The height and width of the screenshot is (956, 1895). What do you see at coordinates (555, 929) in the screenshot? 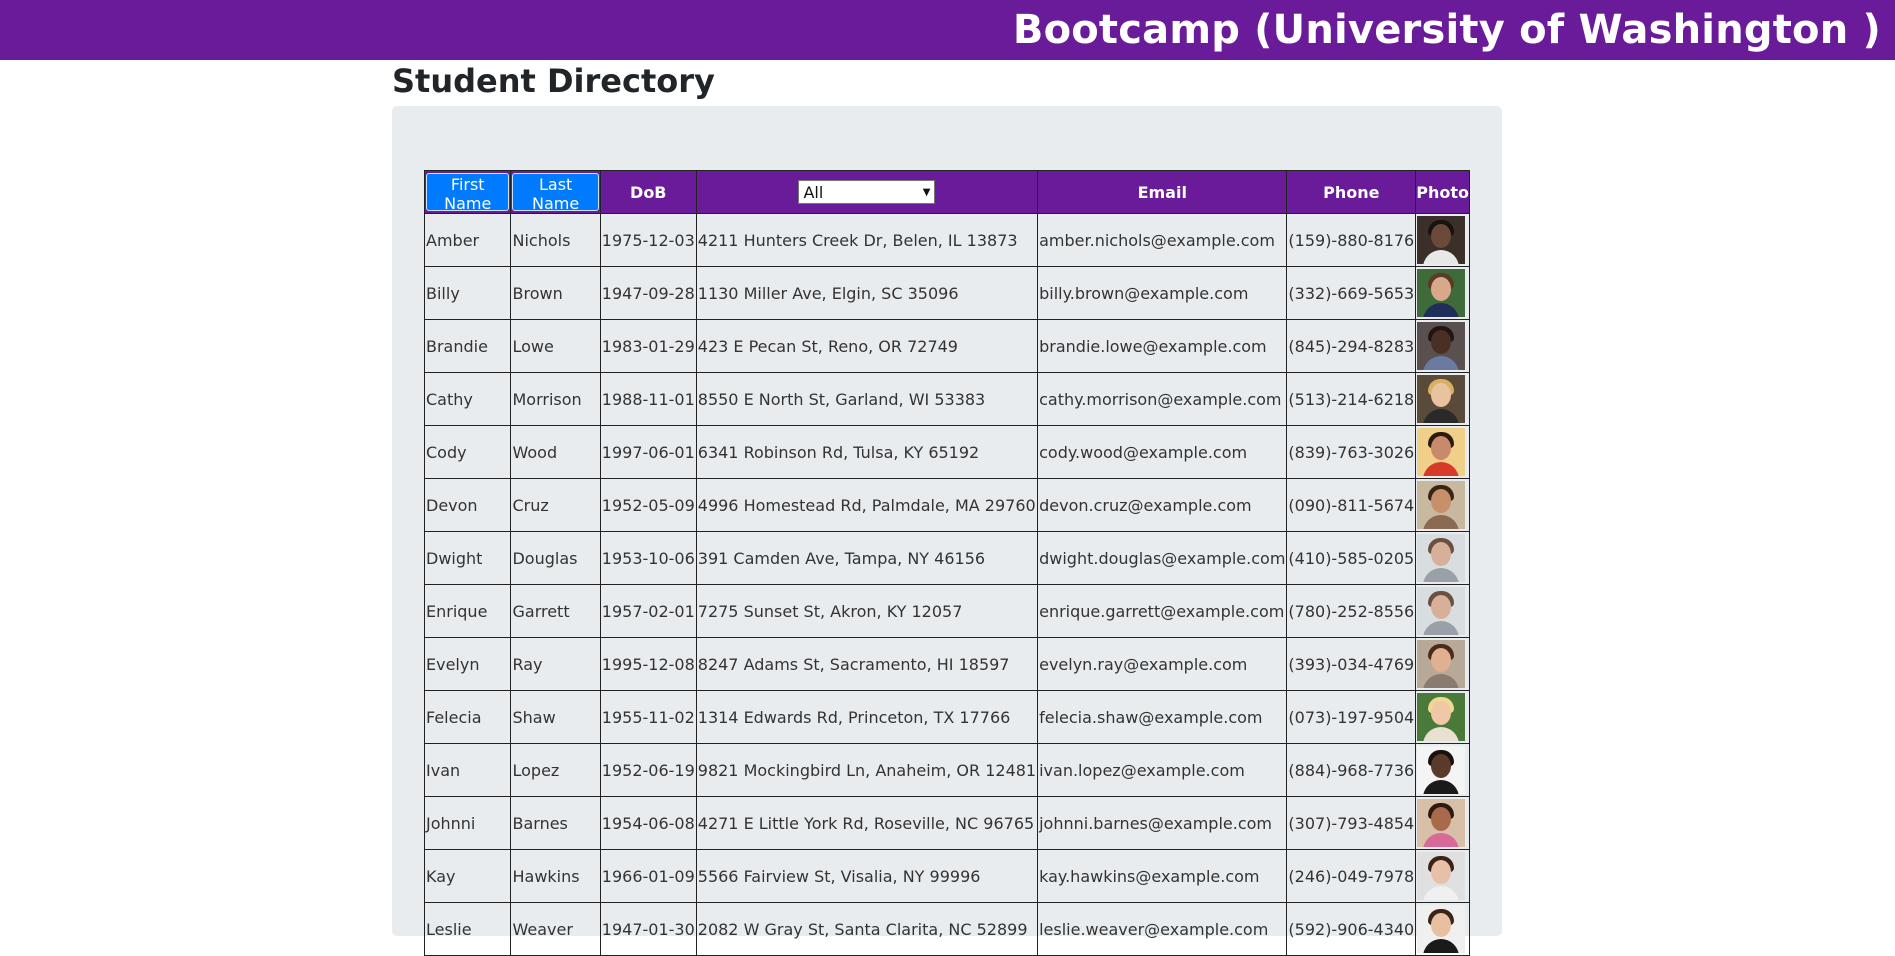
I see `last-name-cell: Weaver` at bounding box center [555, 929].